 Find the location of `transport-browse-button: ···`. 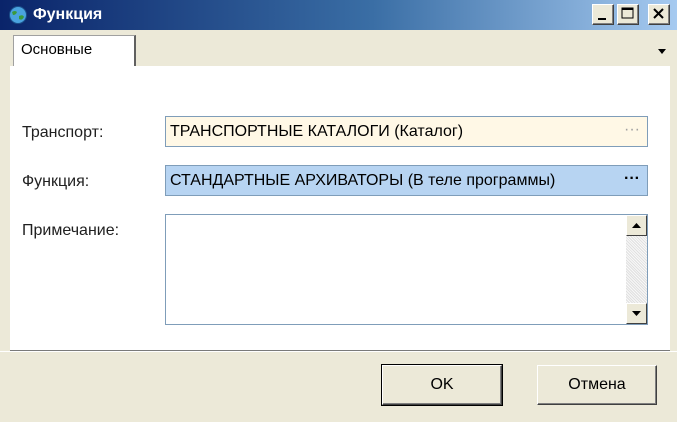

transport-browse-button: ··· is located at coordinates (632, 131).